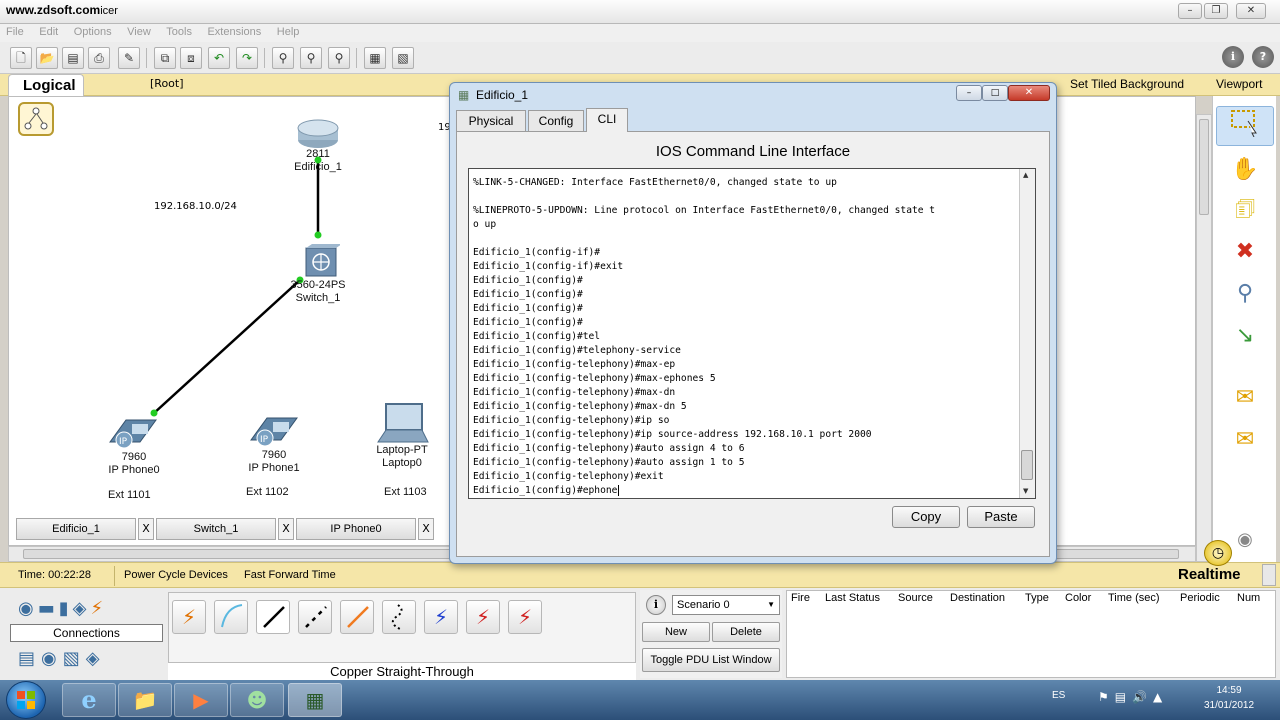 The height and width of the screenshot is (720, 1280). What do you see at coordinates (1029, 93) in the screenshot?
I see `dialog-close-icon: ✕` at bounding box center [1029, 93].